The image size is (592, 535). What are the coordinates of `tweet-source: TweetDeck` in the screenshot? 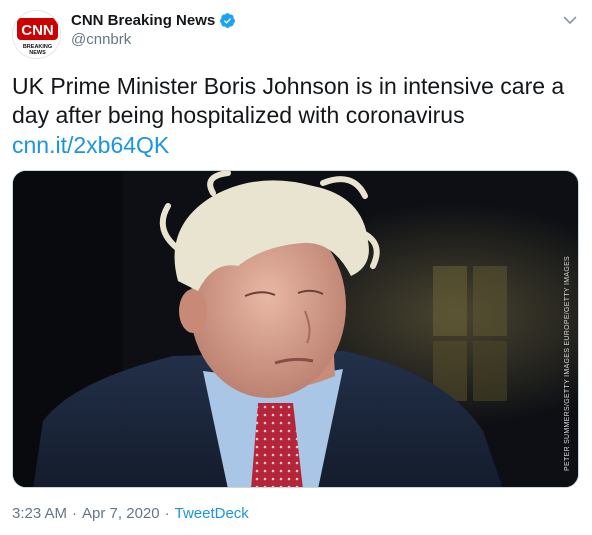 It's located at (212, 513).